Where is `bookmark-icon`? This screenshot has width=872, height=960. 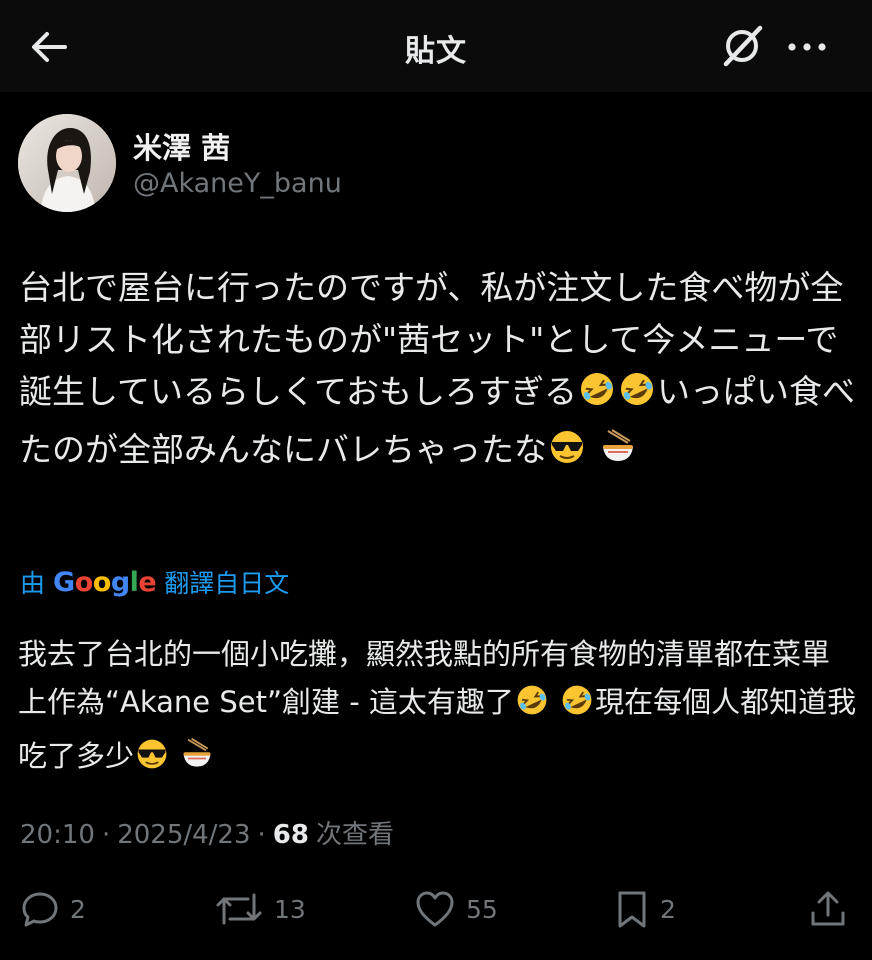 bookmark-icon is located at coordinates (632, 909).